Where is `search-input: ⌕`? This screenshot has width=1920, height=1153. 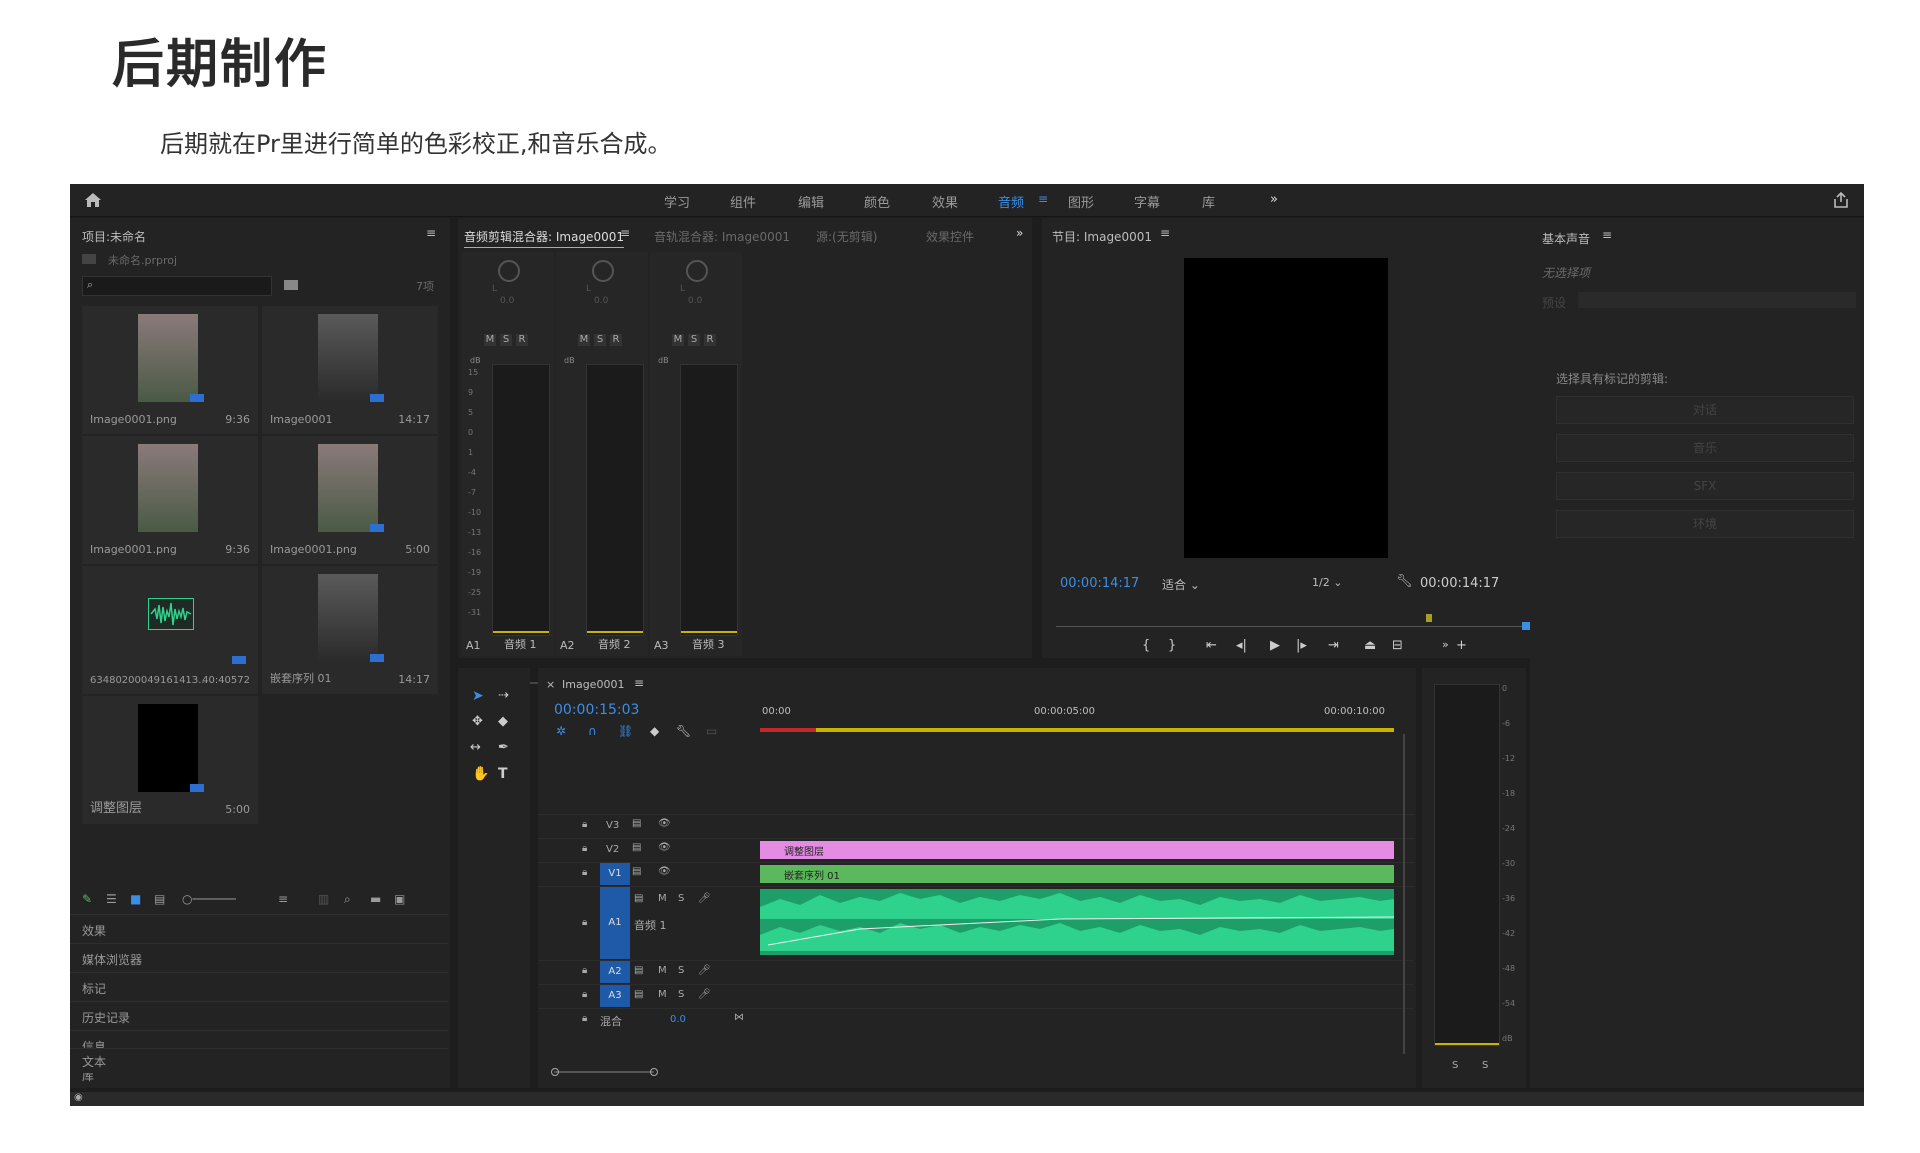
search-input: ⌕ is located at coordinates (177, 286).